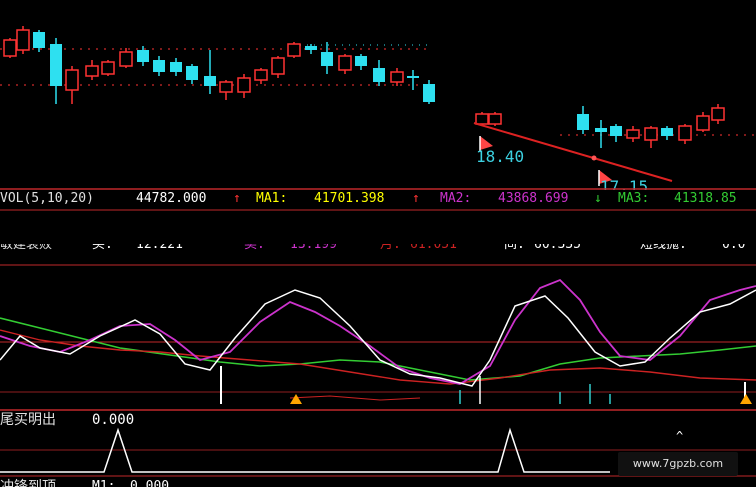 The height and width of the screenshot is (487, 756). What do you see at coordinates (678, 464) in the screenshot?
I see `watermark: www.7gpzb.com` at bounding box center [678, 464].